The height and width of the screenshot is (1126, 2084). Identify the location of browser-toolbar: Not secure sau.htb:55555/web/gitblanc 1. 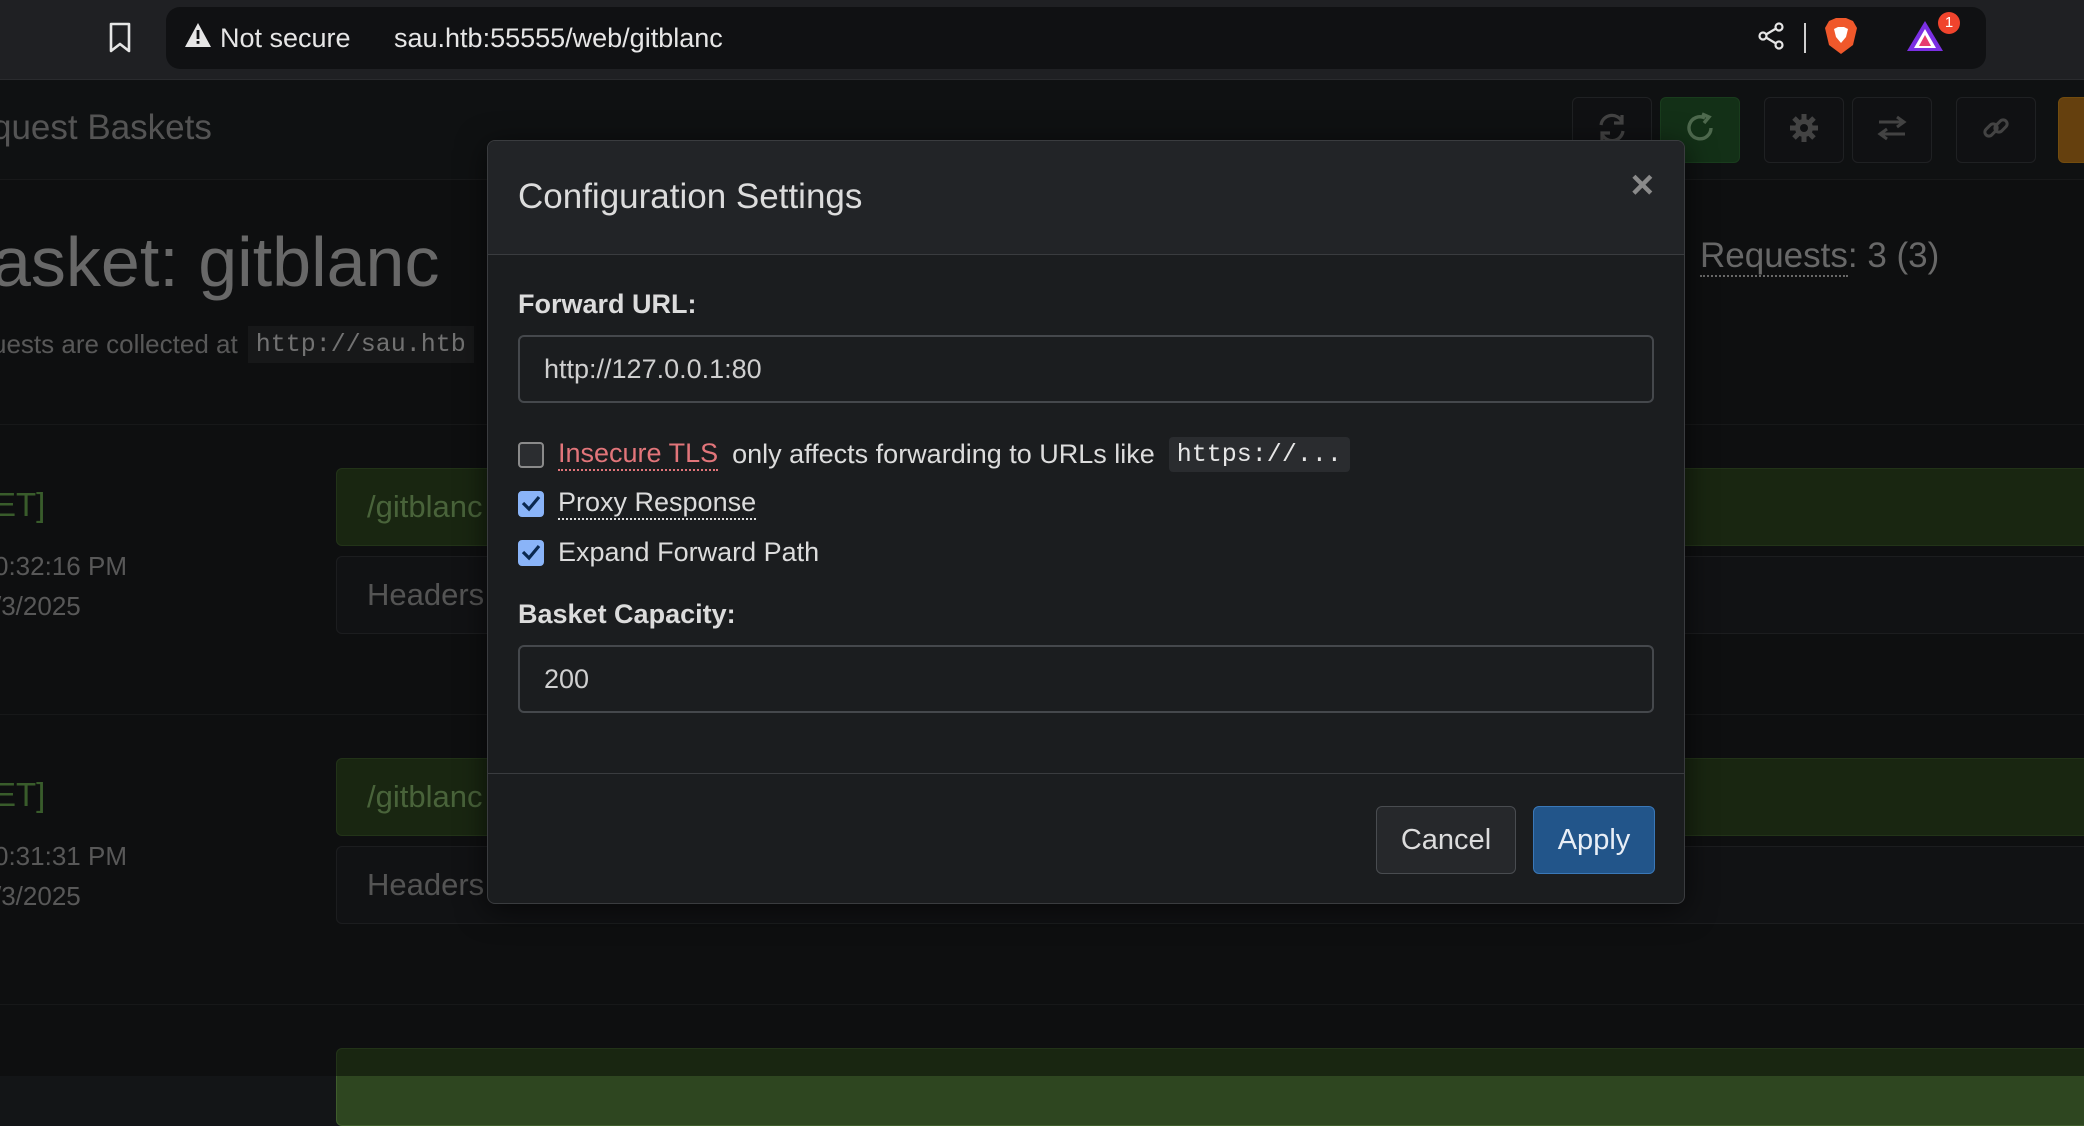
(1042, 40).